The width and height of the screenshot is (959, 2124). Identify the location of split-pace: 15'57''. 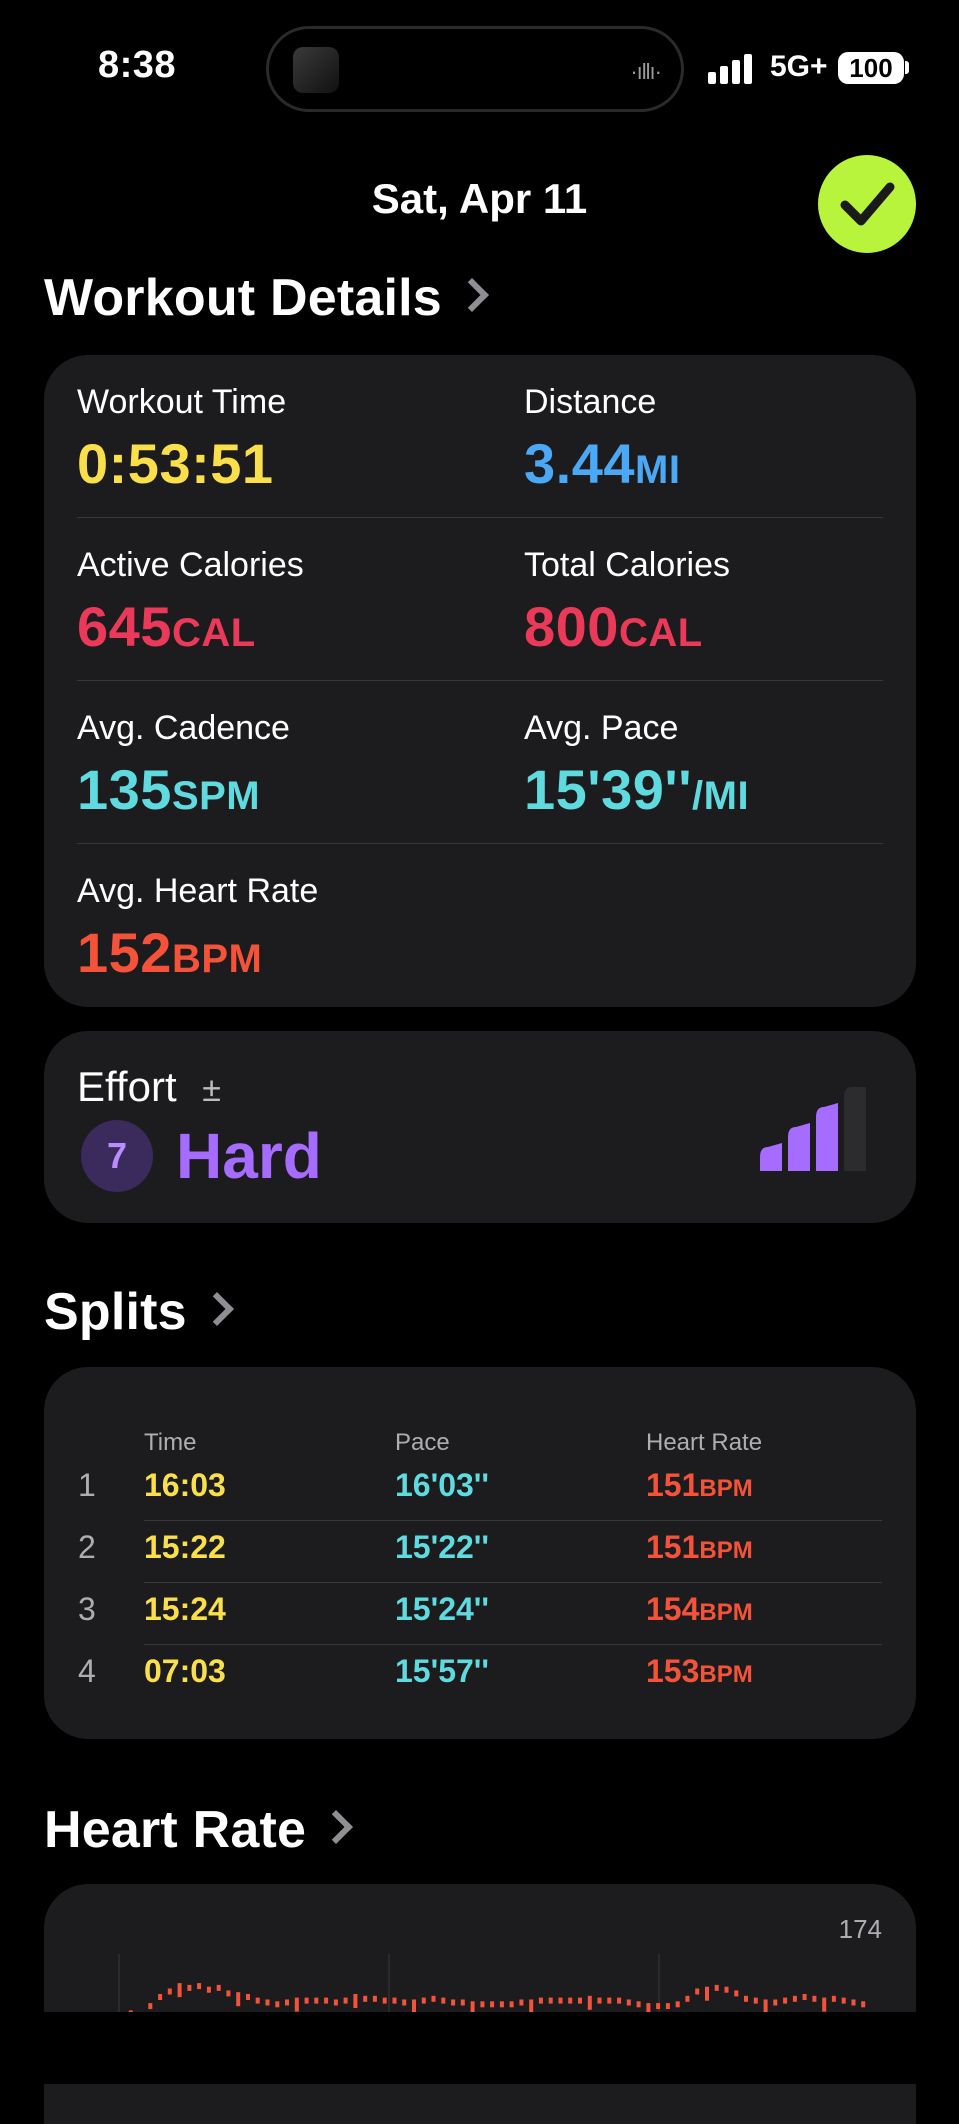
(442, 1671).